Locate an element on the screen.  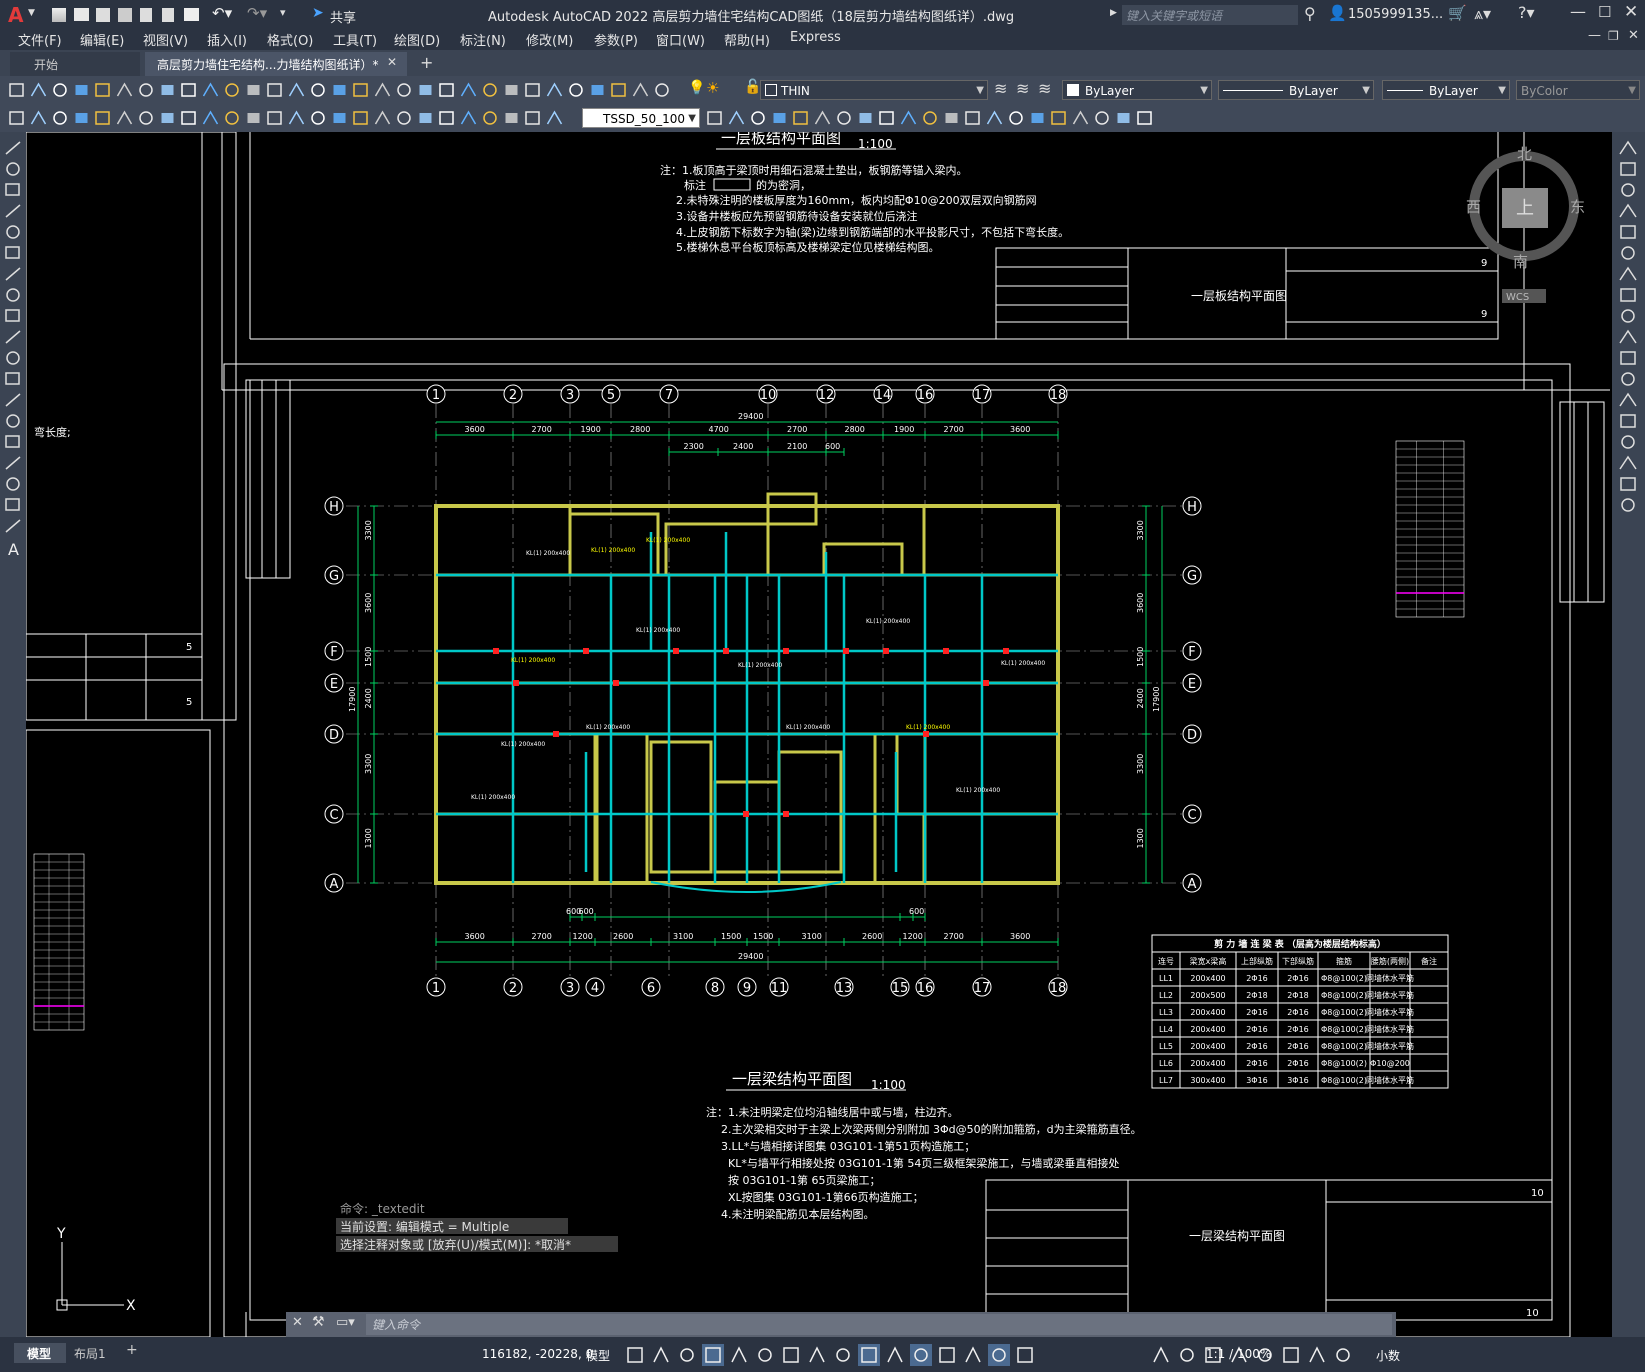
add-layout-button: + is located at coordinates (132, 1350).